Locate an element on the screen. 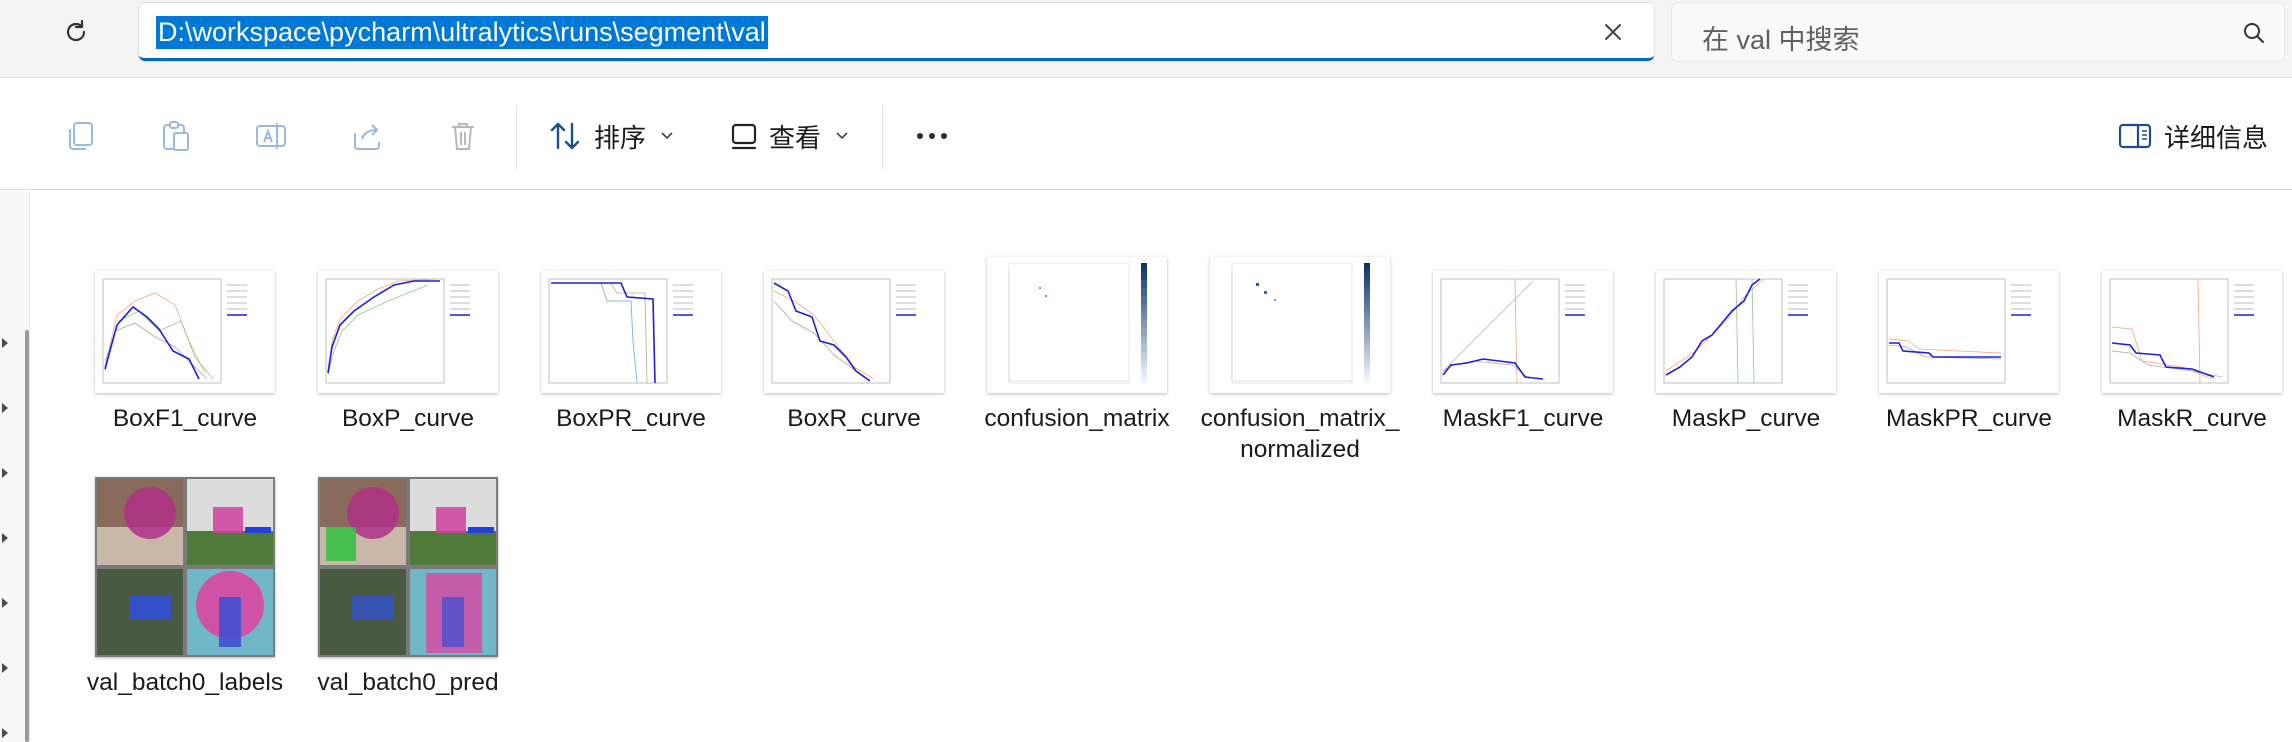 The height and width of the screenshot is (742, 2292). file-name: BoxF1_curve is located at coordinates (185, 418).